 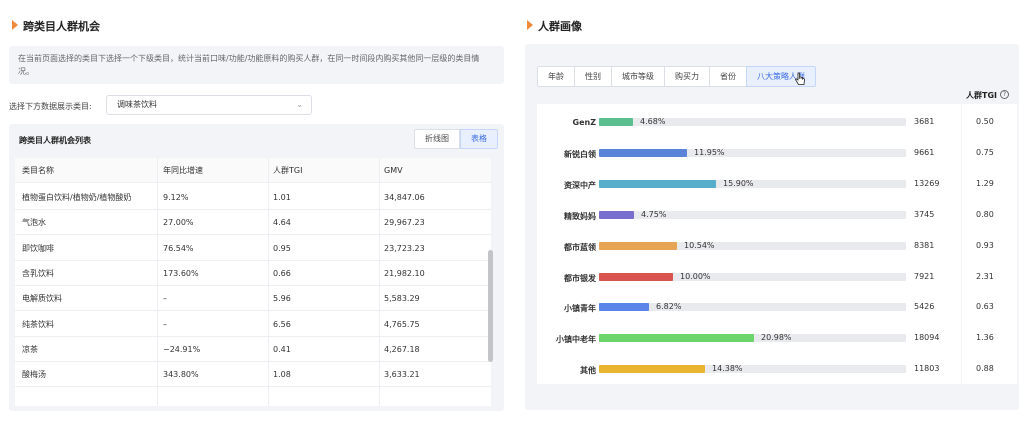 I want to click on group-tgi: 1.36, so click(x=985, y=338).